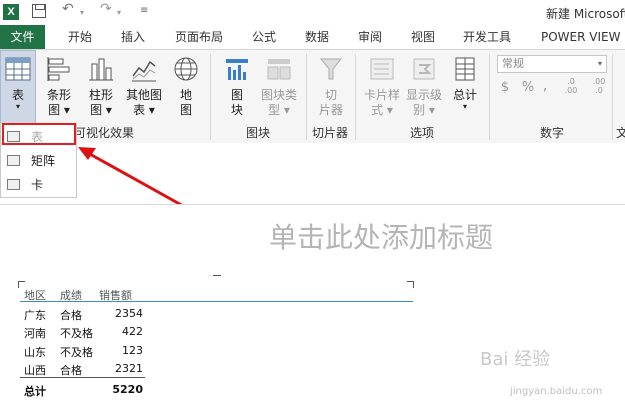 The image size is (625, 412). What do you see at coordinates (185, 110) in the screenshot?
I see `map-label-2: 图` at bounding box center [185, 110].